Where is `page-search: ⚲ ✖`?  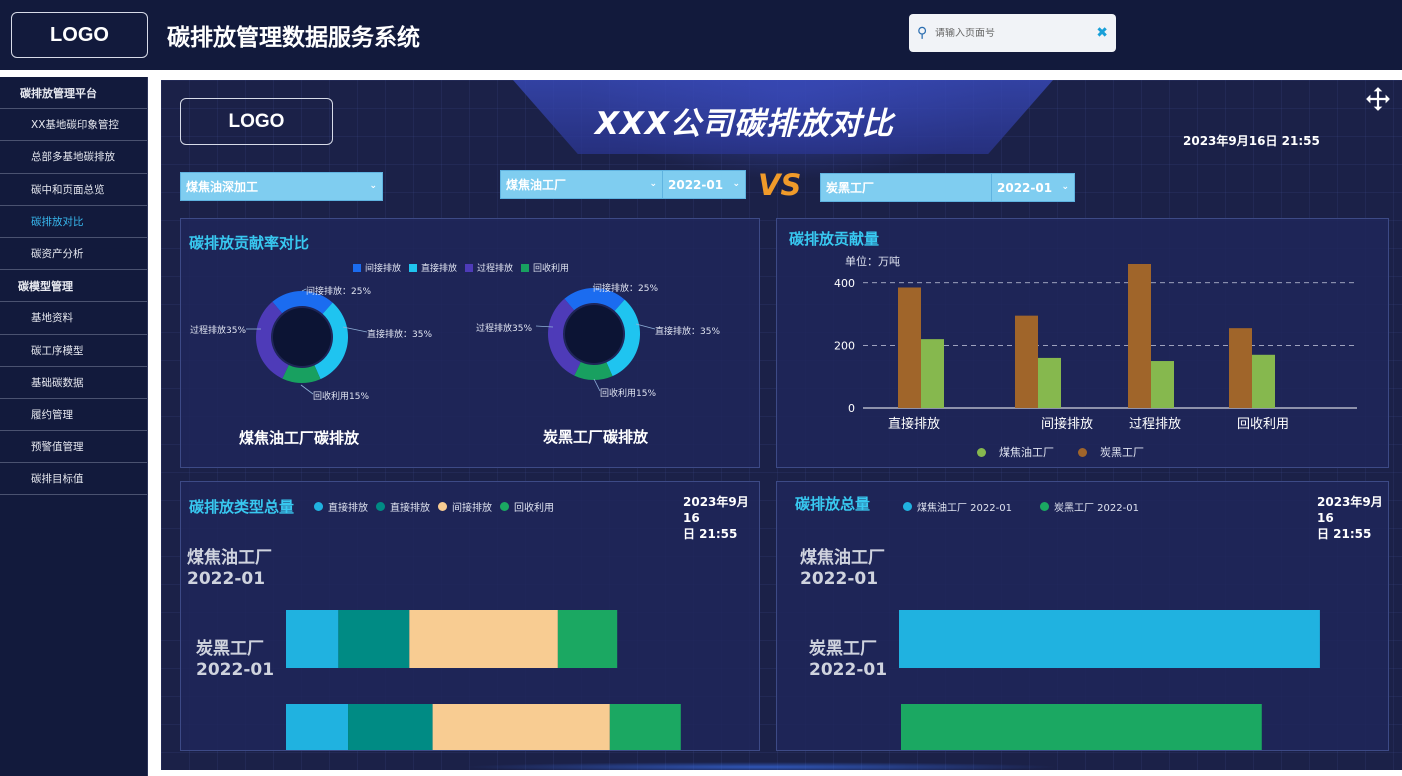 page-search: ⚲ ✖ is located at coordinates (1012, 33).